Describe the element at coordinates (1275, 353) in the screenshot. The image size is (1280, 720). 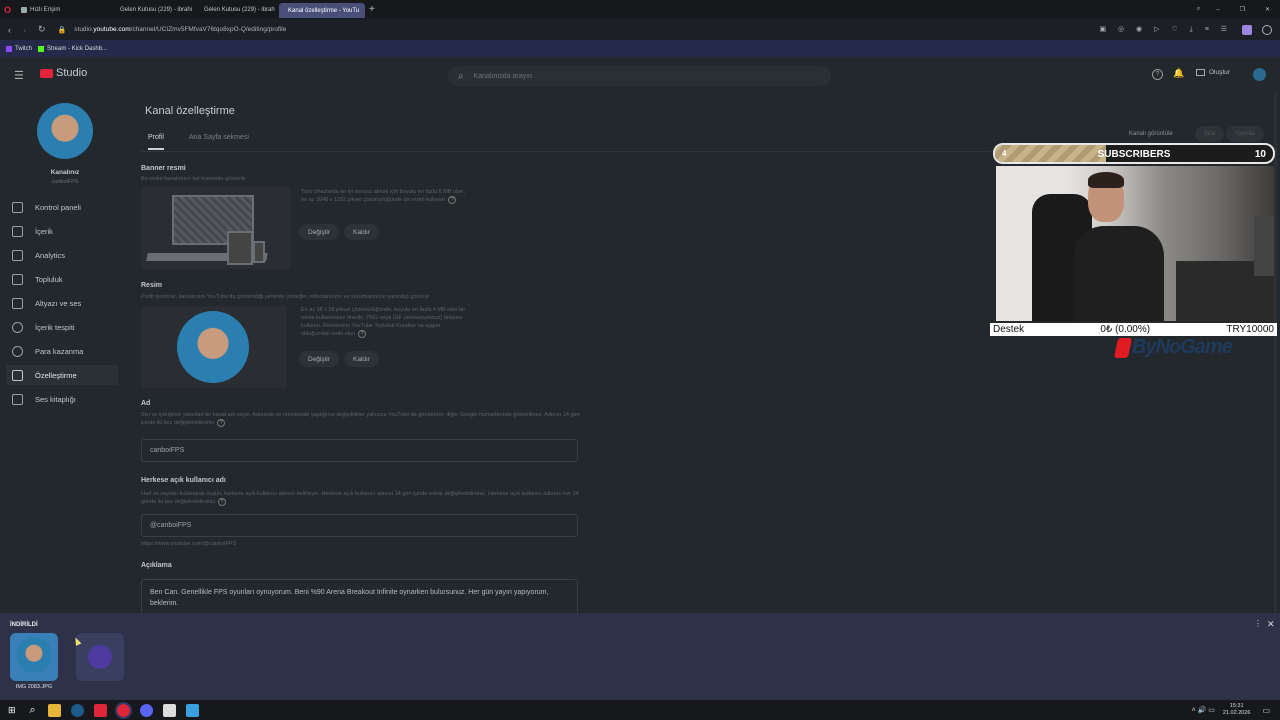
I see `page-scrollbar` at that location.